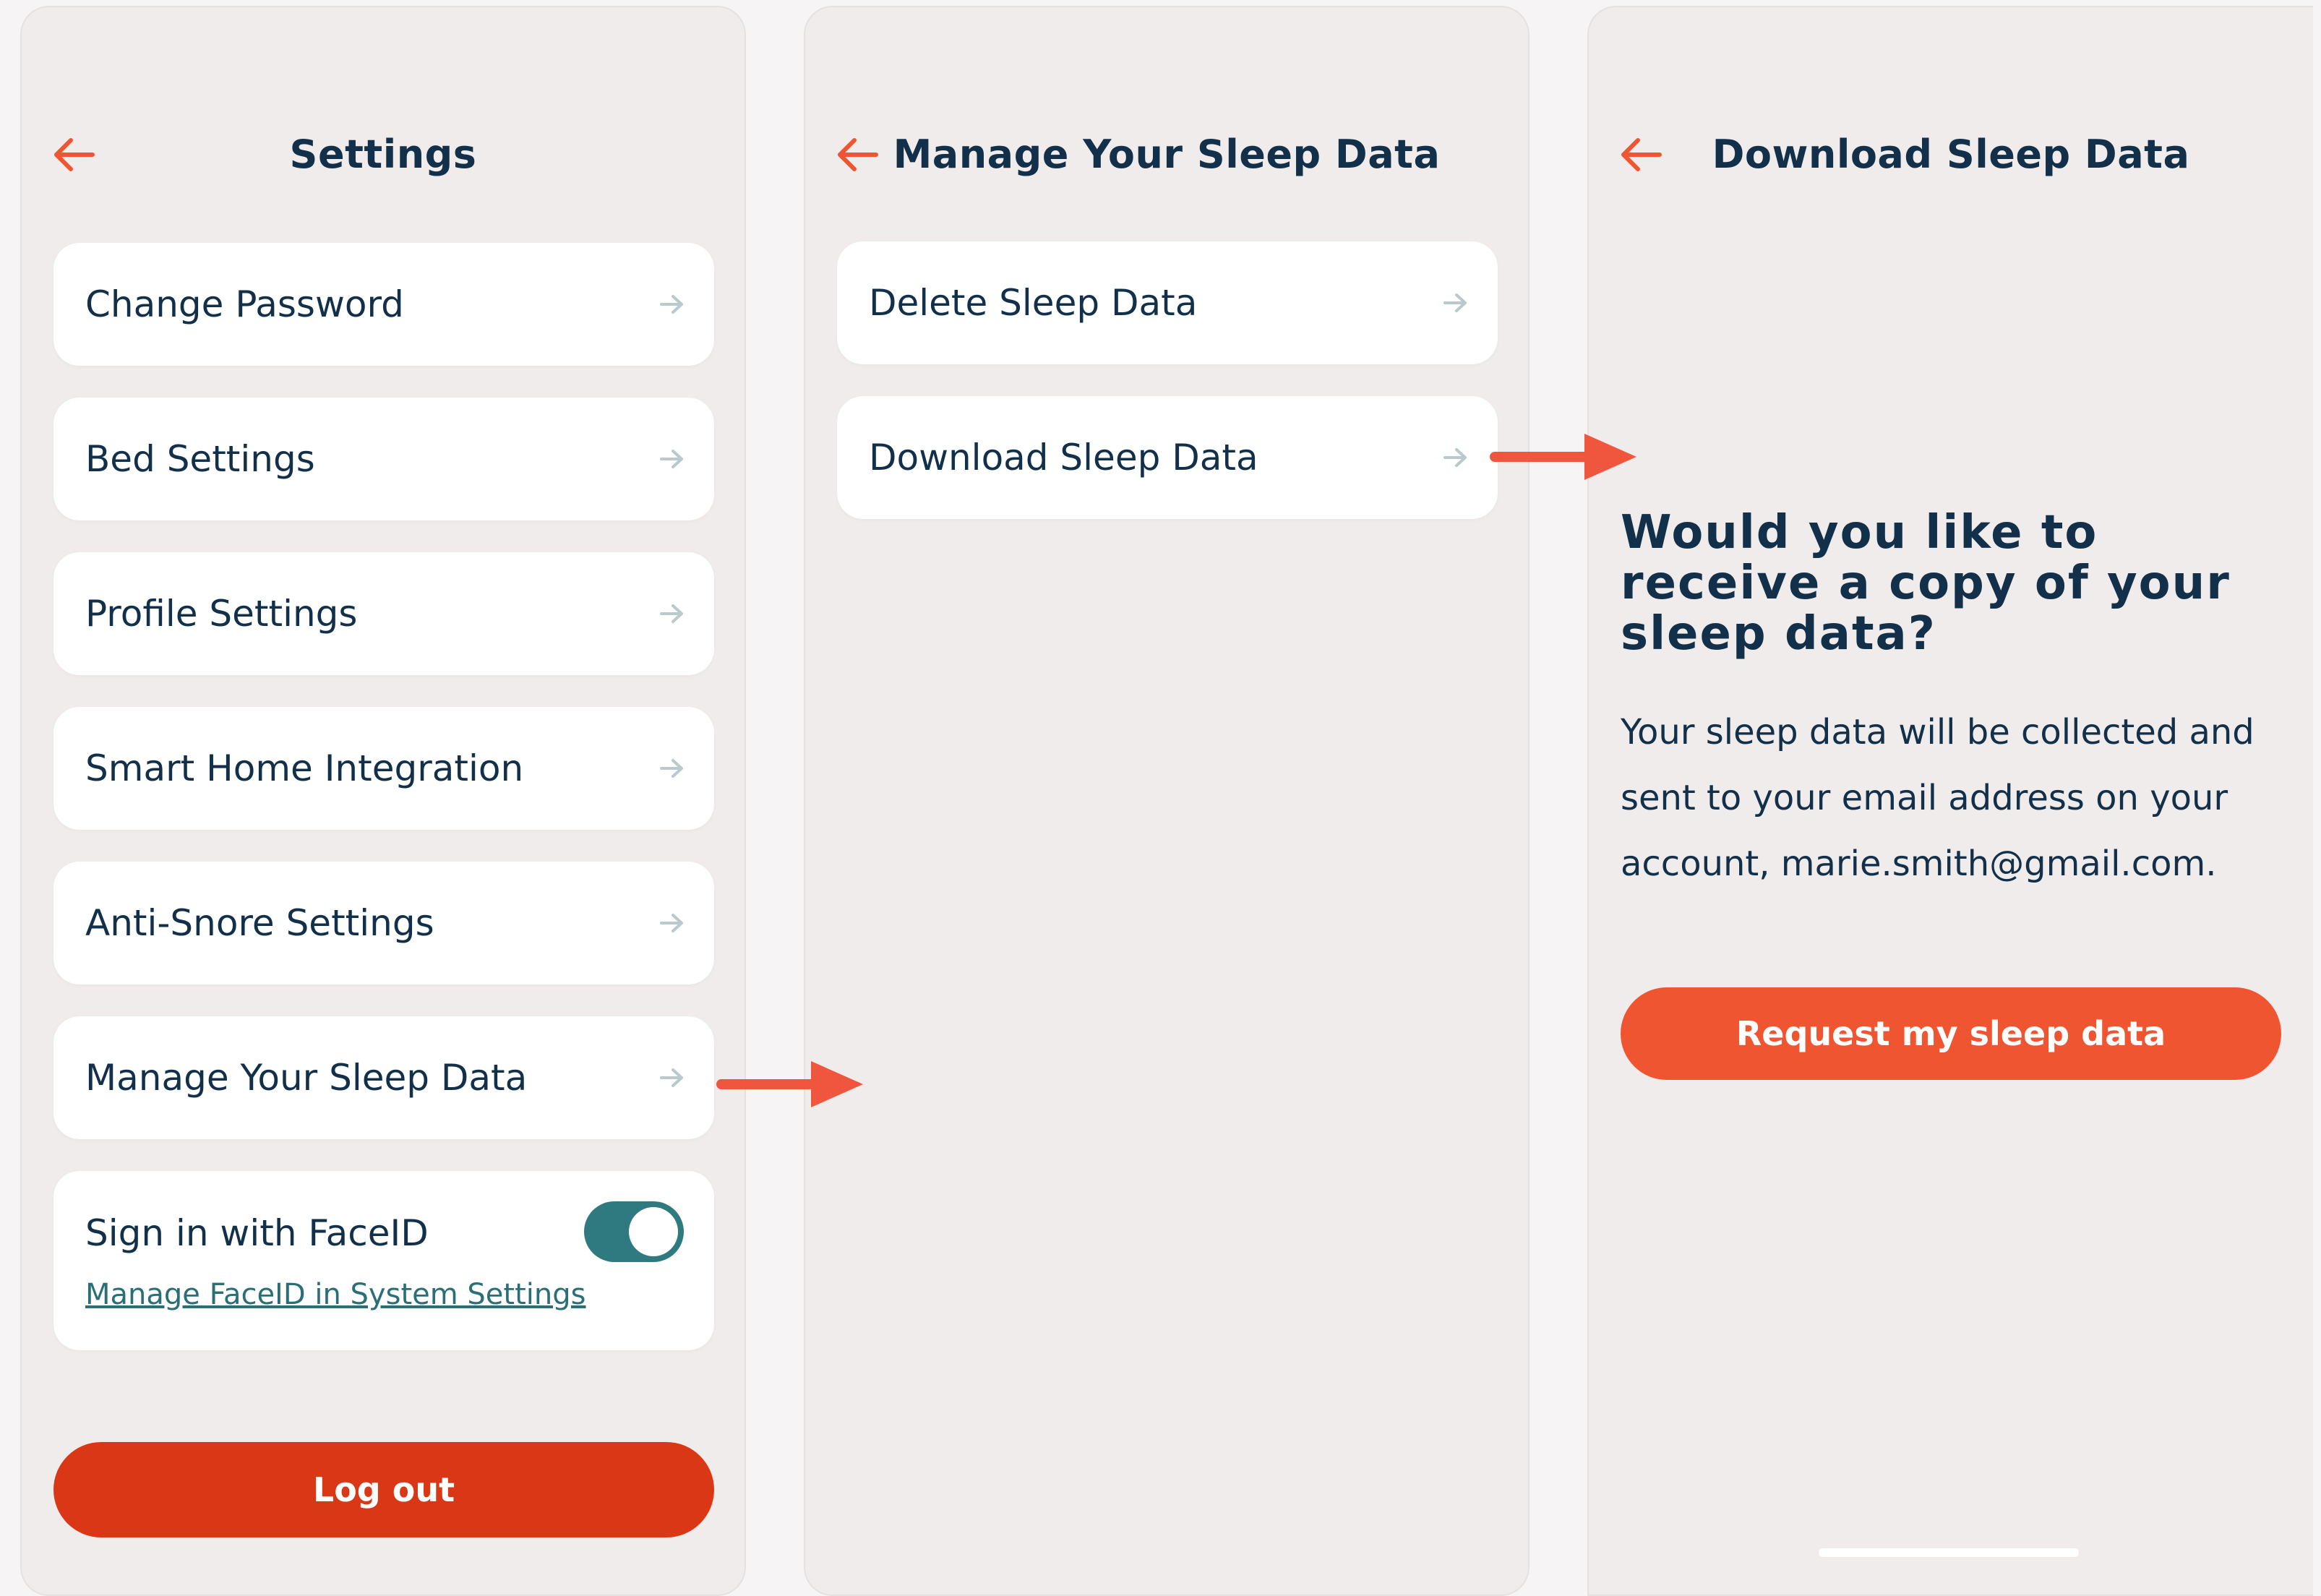  What do you see at coordinates (384, 613) in the screenshot?
I see `settings-item-profile-settings: Profile Settings` at bounding box center [384, 613].